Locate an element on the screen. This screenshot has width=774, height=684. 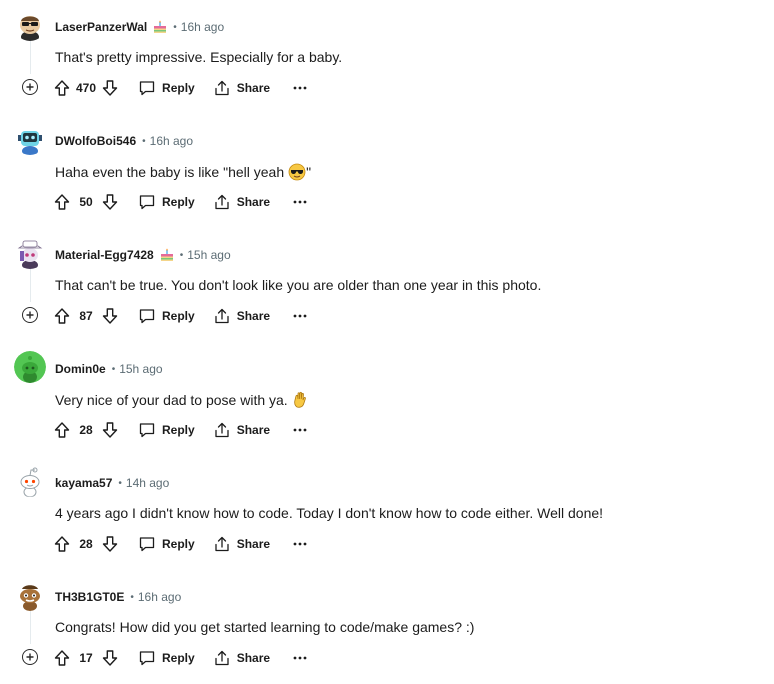
comment-text-content: Very nice of your dad to pose with ya. is located at coordinates (171, 400).